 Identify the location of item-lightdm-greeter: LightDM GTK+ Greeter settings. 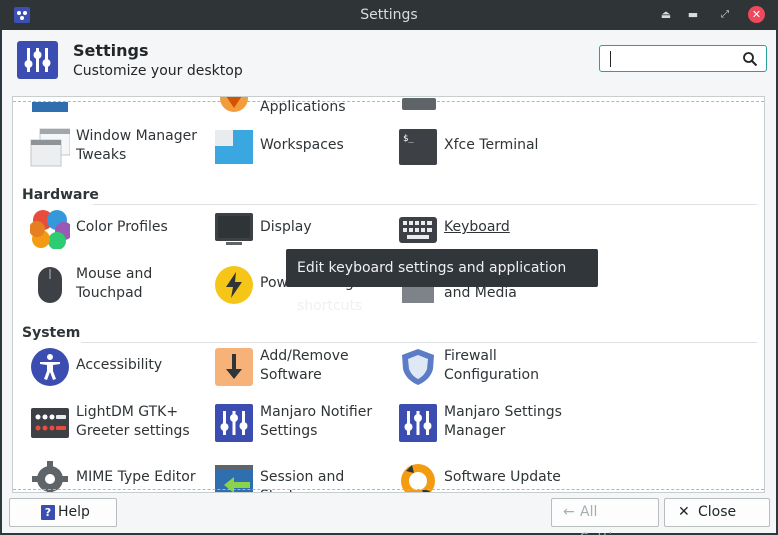
(116, 423).